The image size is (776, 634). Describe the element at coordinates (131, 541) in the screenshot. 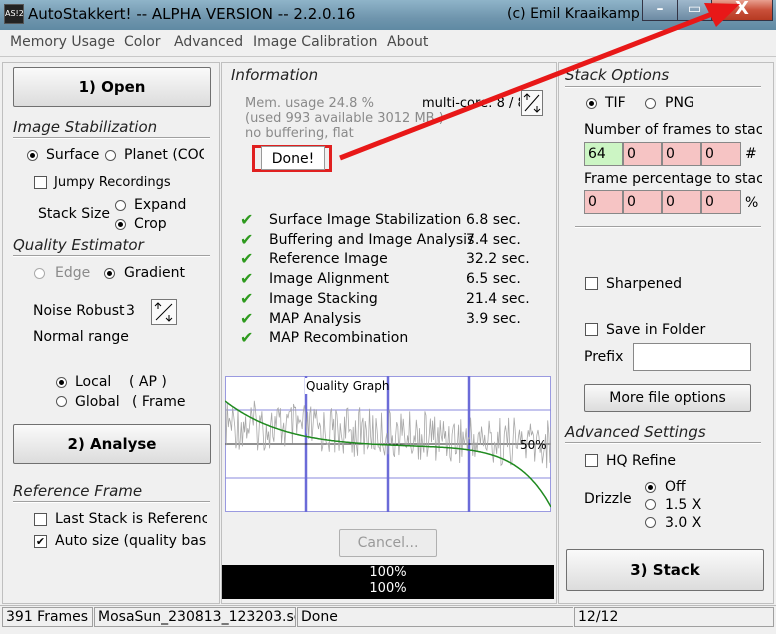

I see `auto-size-label: Auto size (quality base` at that location.